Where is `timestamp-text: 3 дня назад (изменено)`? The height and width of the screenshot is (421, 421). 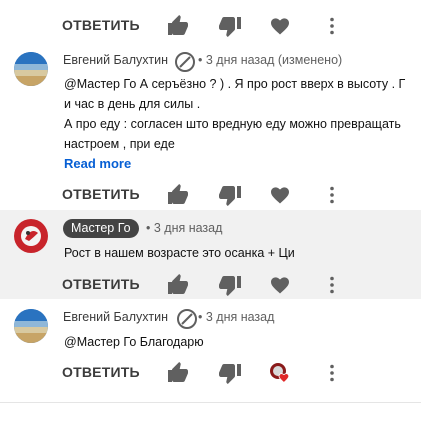
timestamp-text: 3 дня назад (изменено) is located at coordinates (274, 60).